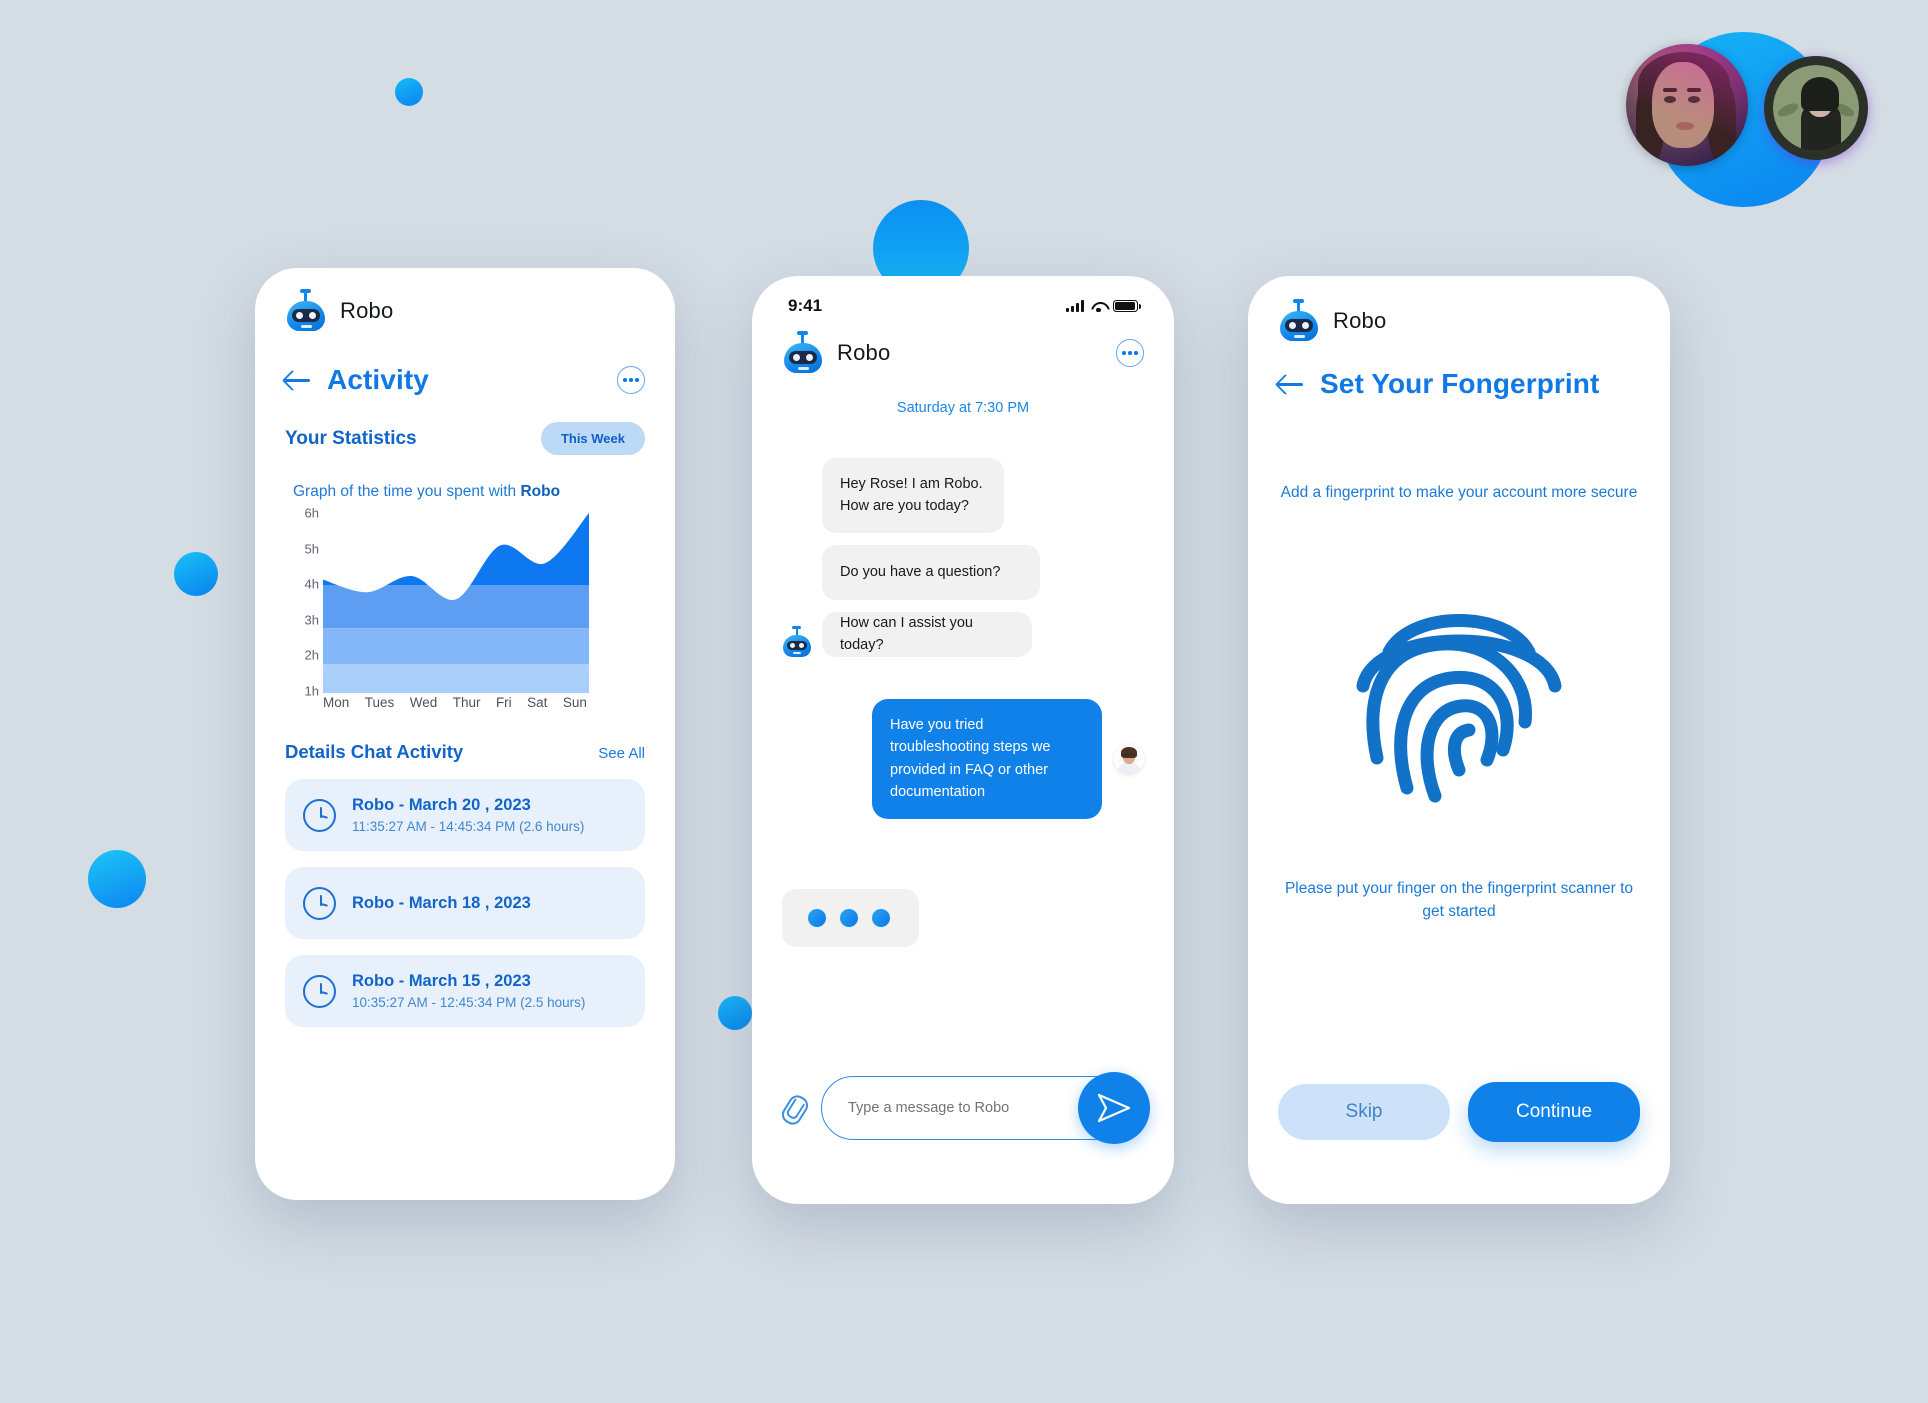 The image size is (1928, 1403). Describe the element at coordinates (621, 753) in the screenshot. I see `see-all-link: See All` at that location.